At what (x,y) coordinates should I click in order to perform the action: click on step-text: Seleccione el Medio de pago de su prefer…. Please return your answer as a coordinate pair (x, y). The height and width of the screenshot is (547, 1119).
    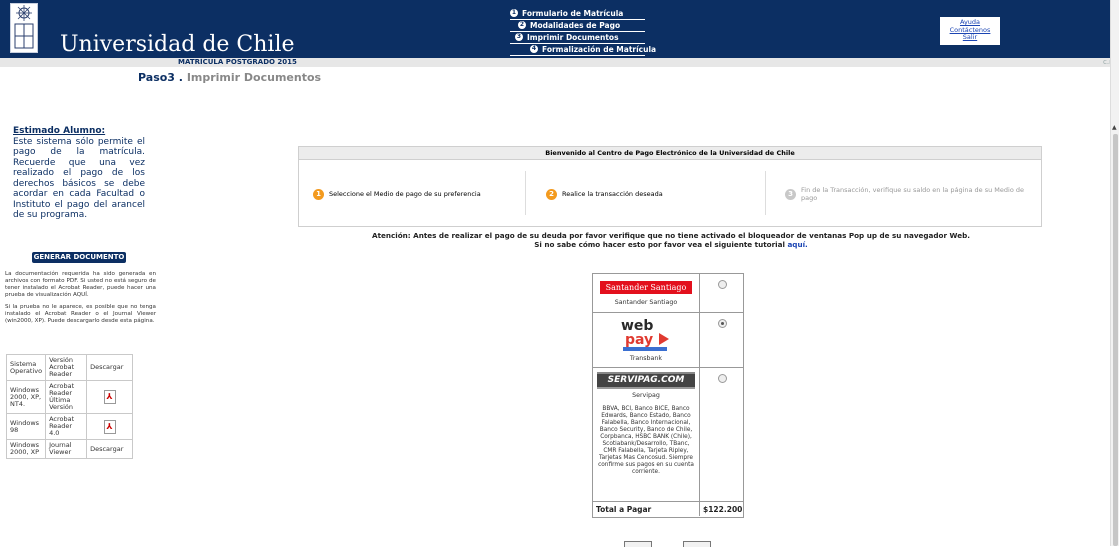
    Looking at the image, I should click on (405, 194).